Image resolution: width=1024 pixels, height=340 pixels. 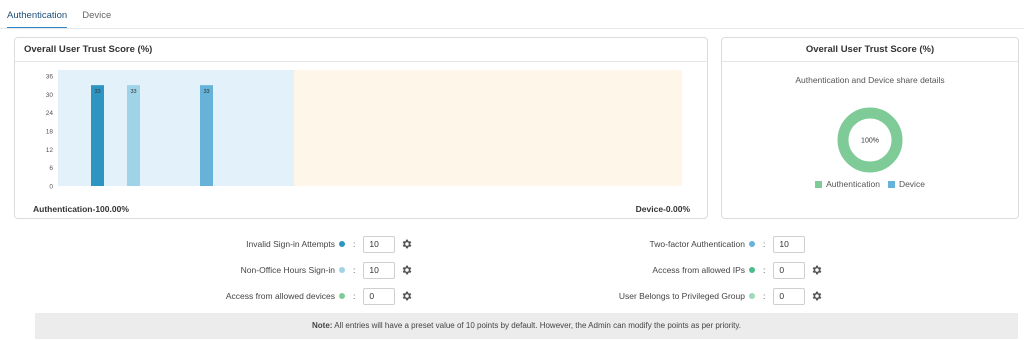 What do you see at coordinates (870, 80) in the screenshot?
I see `share-details-subtitle: Authentication and Device share details` at bounding box center [870, 80].